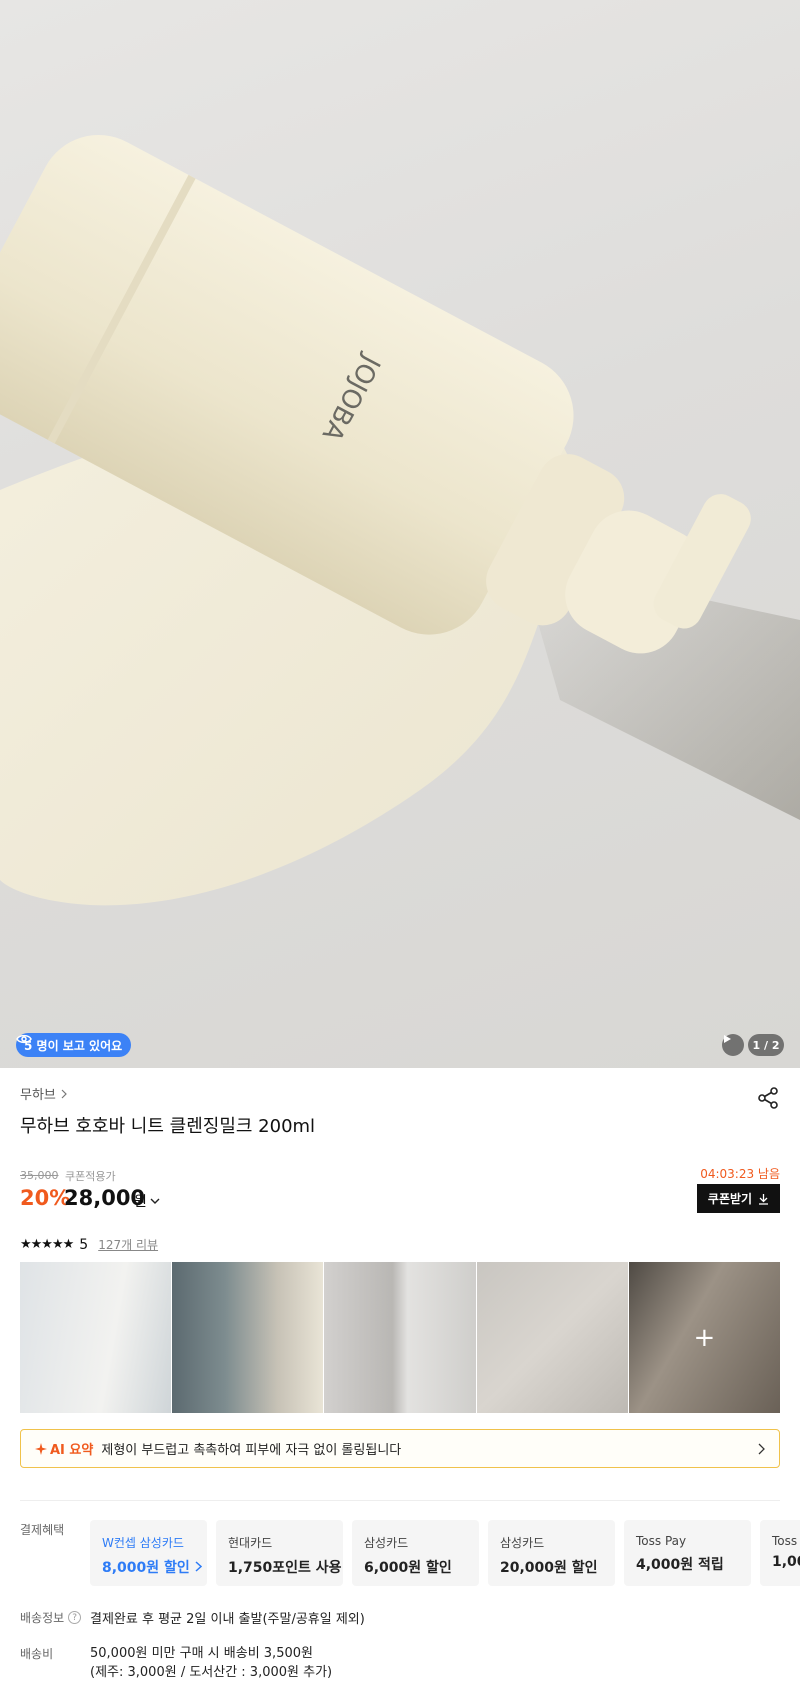  Describe the element at coordinates (785, 1541) in the screenshot. I see `card-name: Toss` at that location.